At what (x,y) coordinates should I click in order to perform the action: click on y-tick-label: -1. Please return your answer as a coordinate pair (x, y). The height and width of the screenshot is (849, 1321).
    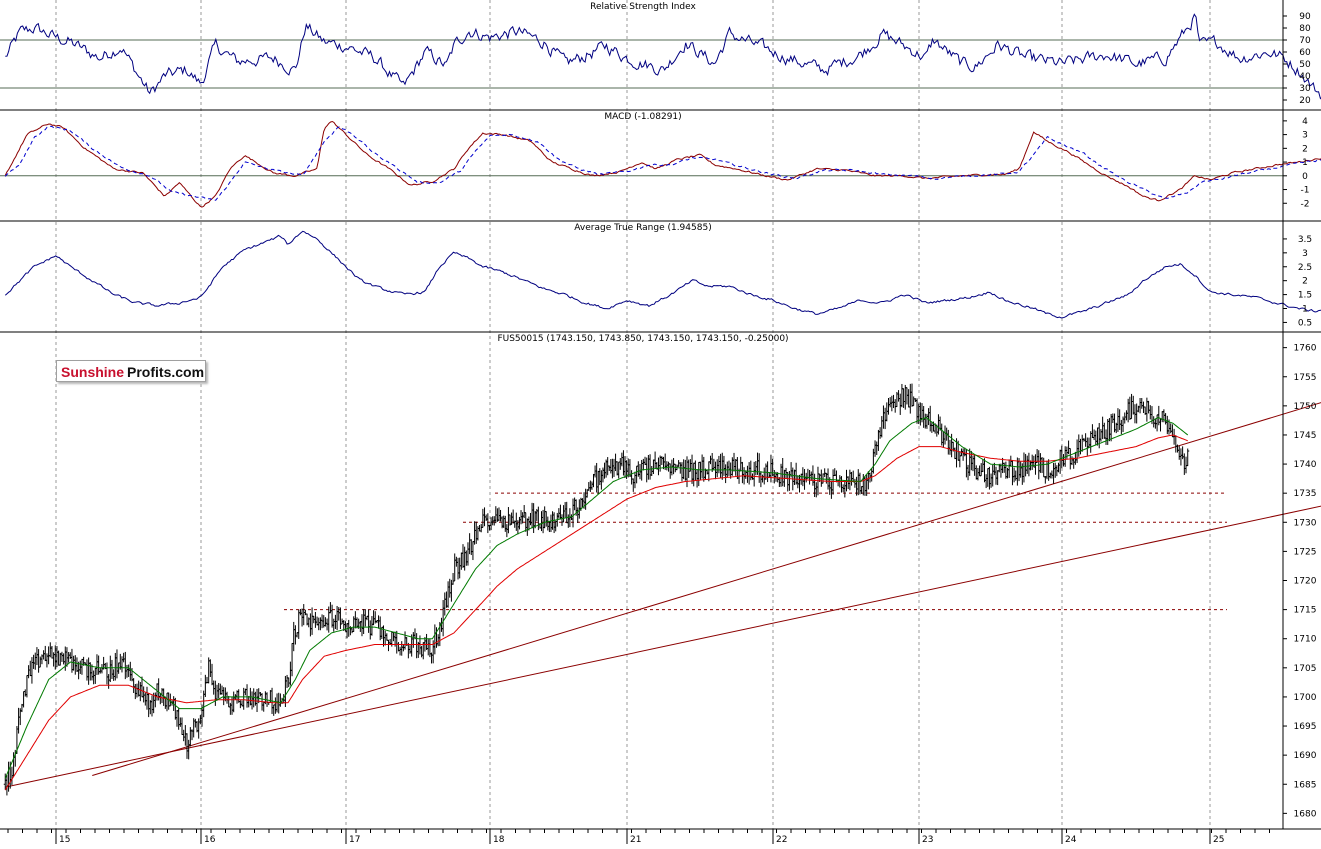
    Looking at the image, I should click on (1305, 191).